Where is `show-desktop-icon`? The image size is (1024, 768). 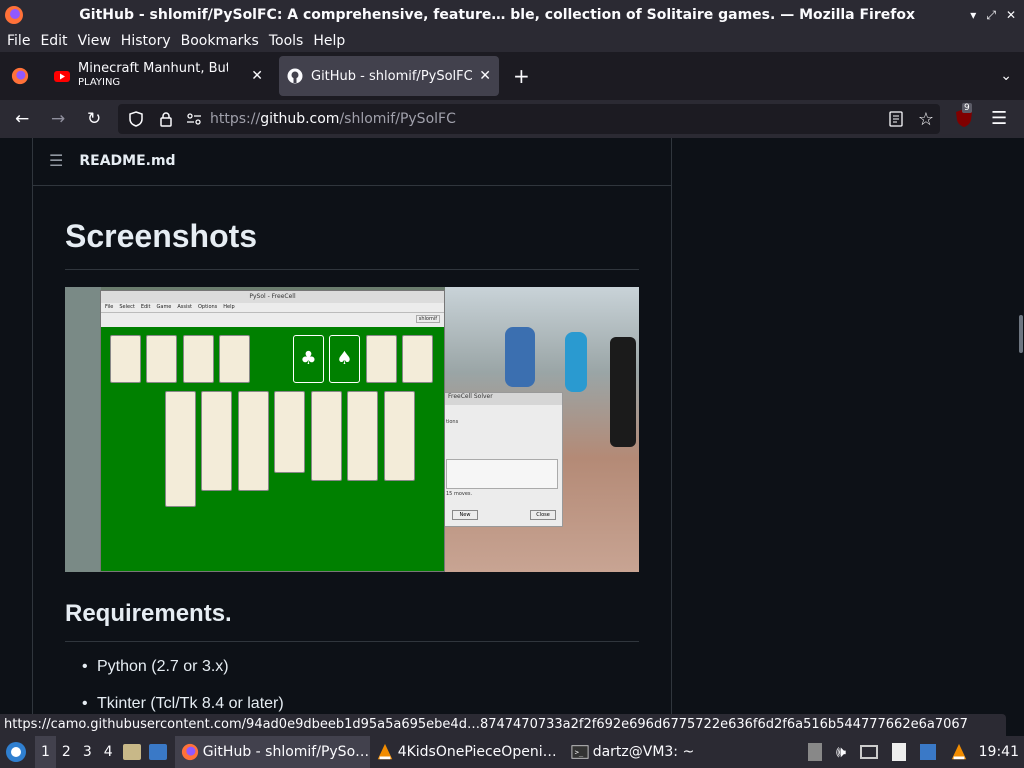
show-desktop-icon is located at coordinates (157, 752).